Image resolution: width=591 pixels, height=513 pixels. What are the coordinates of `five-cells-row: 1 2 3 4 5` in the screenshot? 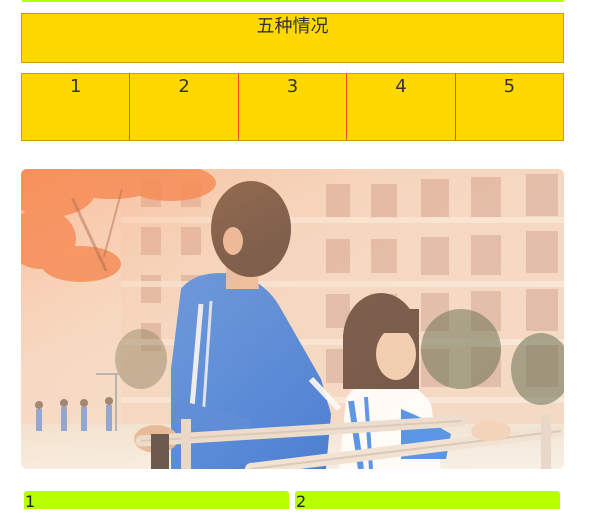 It's located at (292, 107).